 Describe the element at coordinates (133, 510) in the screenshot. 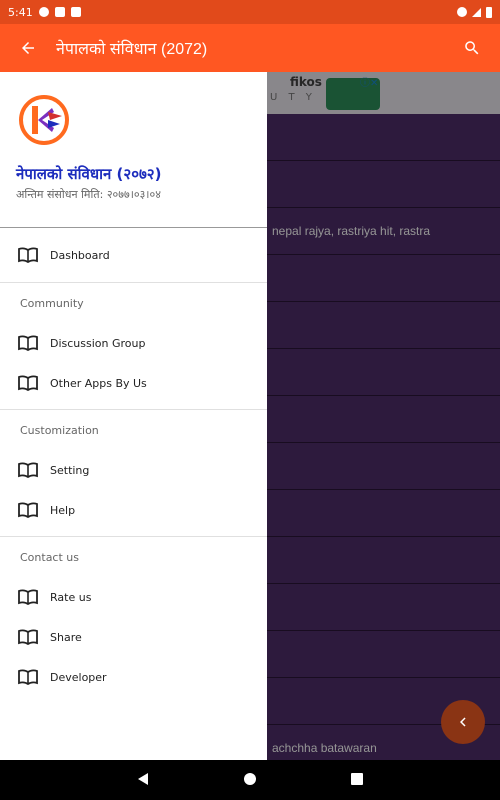

I see `nav-item-help: Help` at that location.